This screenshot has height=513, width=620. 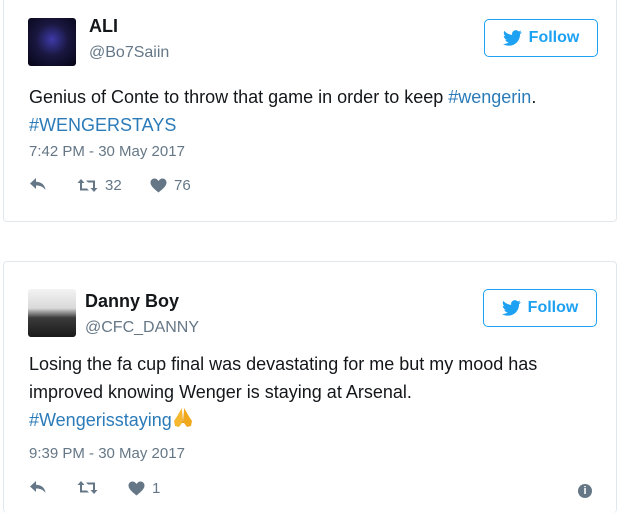 I want to click on display-name: ALI, so click(x=103, y=26).